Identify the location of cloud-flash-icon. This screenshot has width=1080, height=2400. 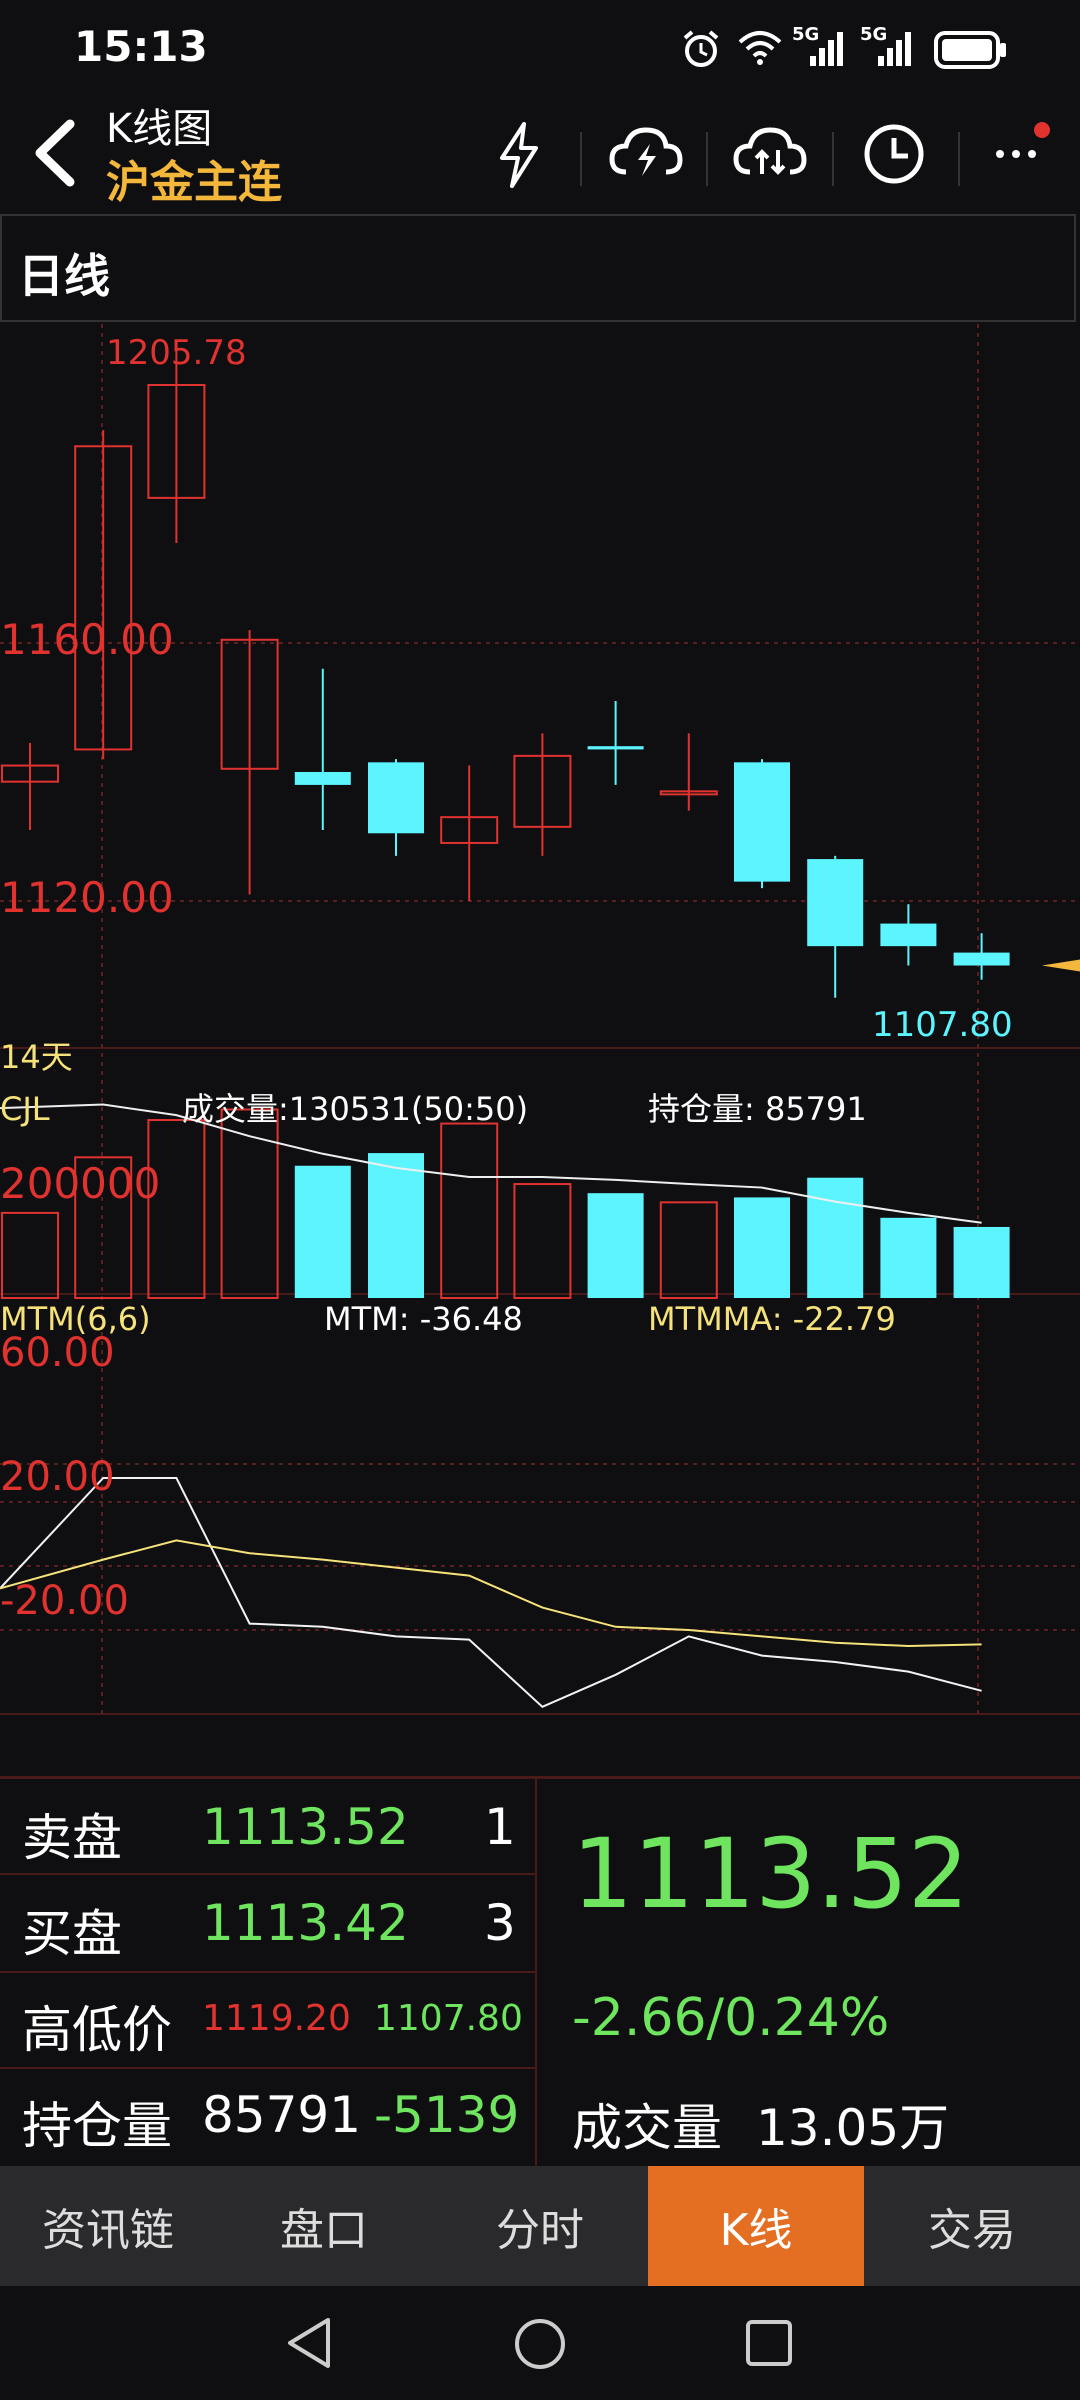
(646, 154).